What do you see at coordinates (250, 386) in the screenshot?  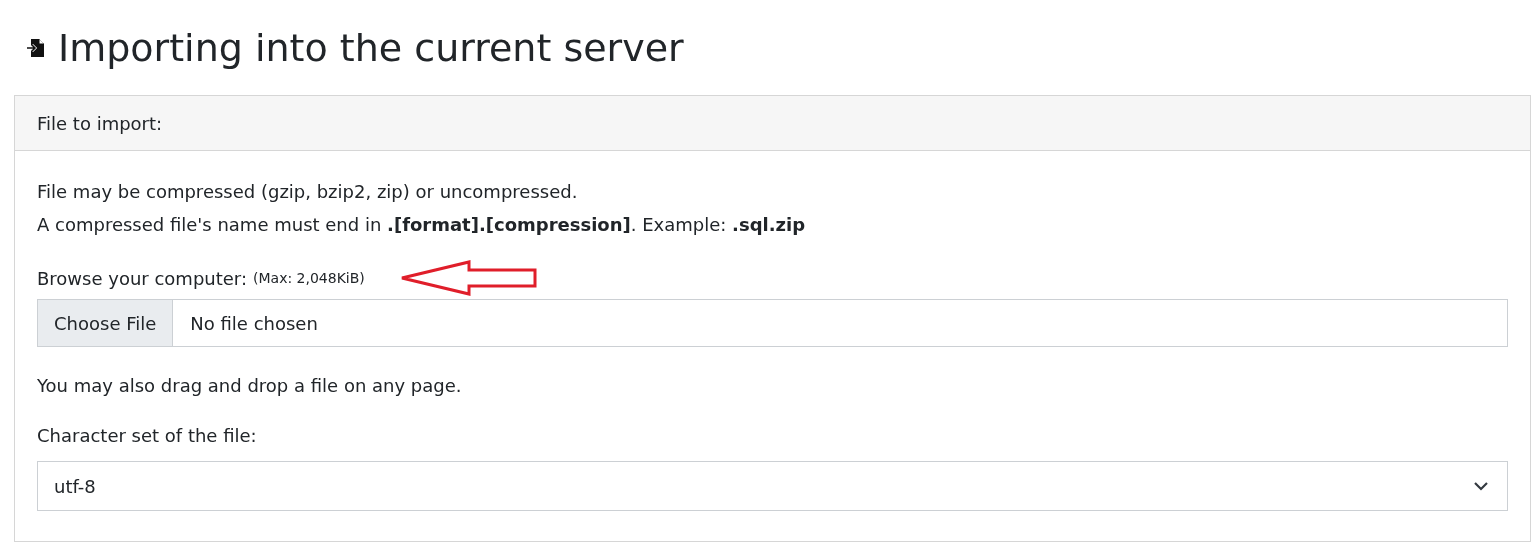 I see `drag-note: You may also drag and drop a file on any page.` at bounding box center [250, 386].